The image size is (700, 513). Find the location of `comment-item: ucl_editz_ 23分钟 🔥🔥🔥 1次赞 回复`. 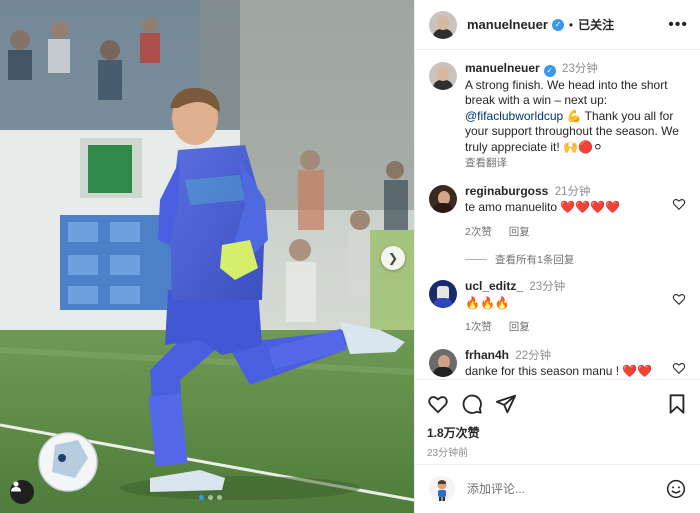

comment-item: ucl_editz_ 23分钟 🔥🔥🔥 1次赞 回复 is located at coordinates (557, 307).